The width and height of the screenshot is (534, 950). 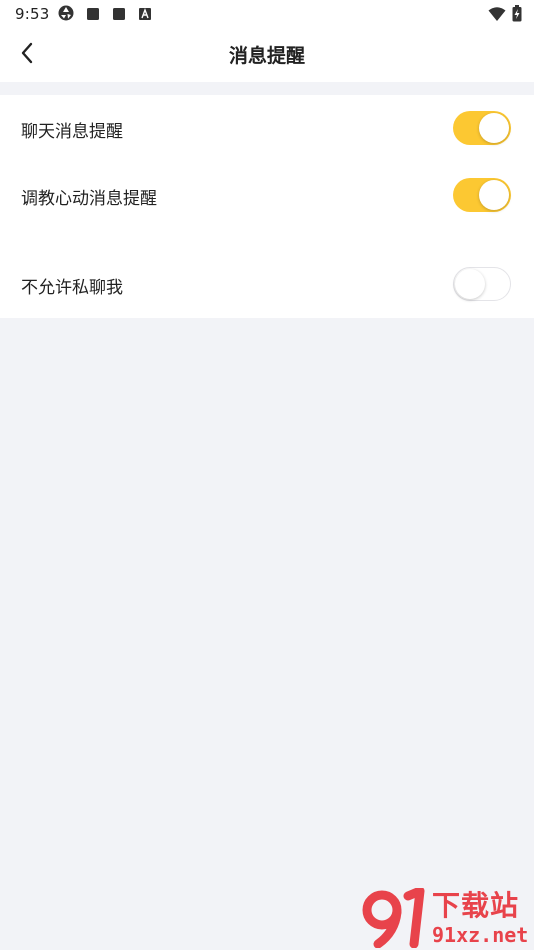 I want to click on aperture-icon, so click(x=66, y=15).